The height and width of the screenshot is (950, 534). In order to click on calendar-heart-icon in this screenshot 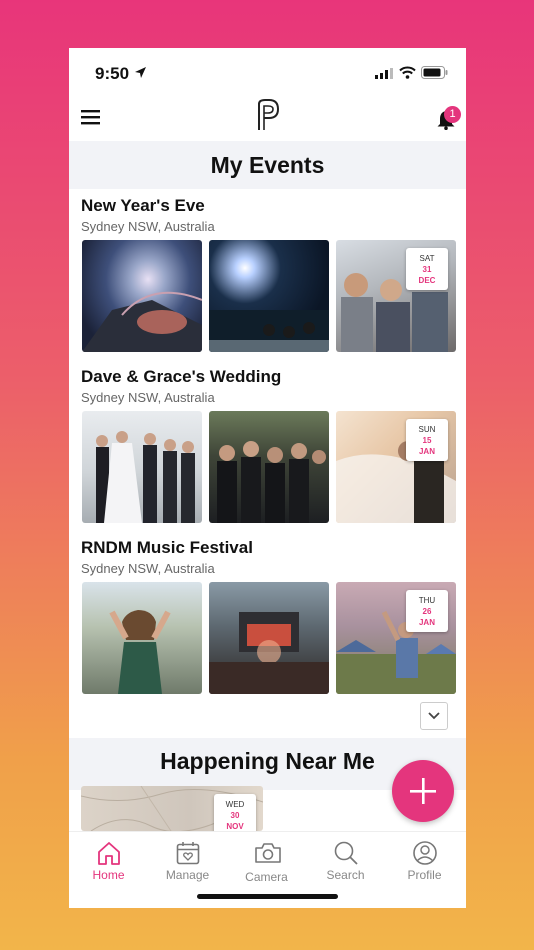, I will do `click(188, 853)`.